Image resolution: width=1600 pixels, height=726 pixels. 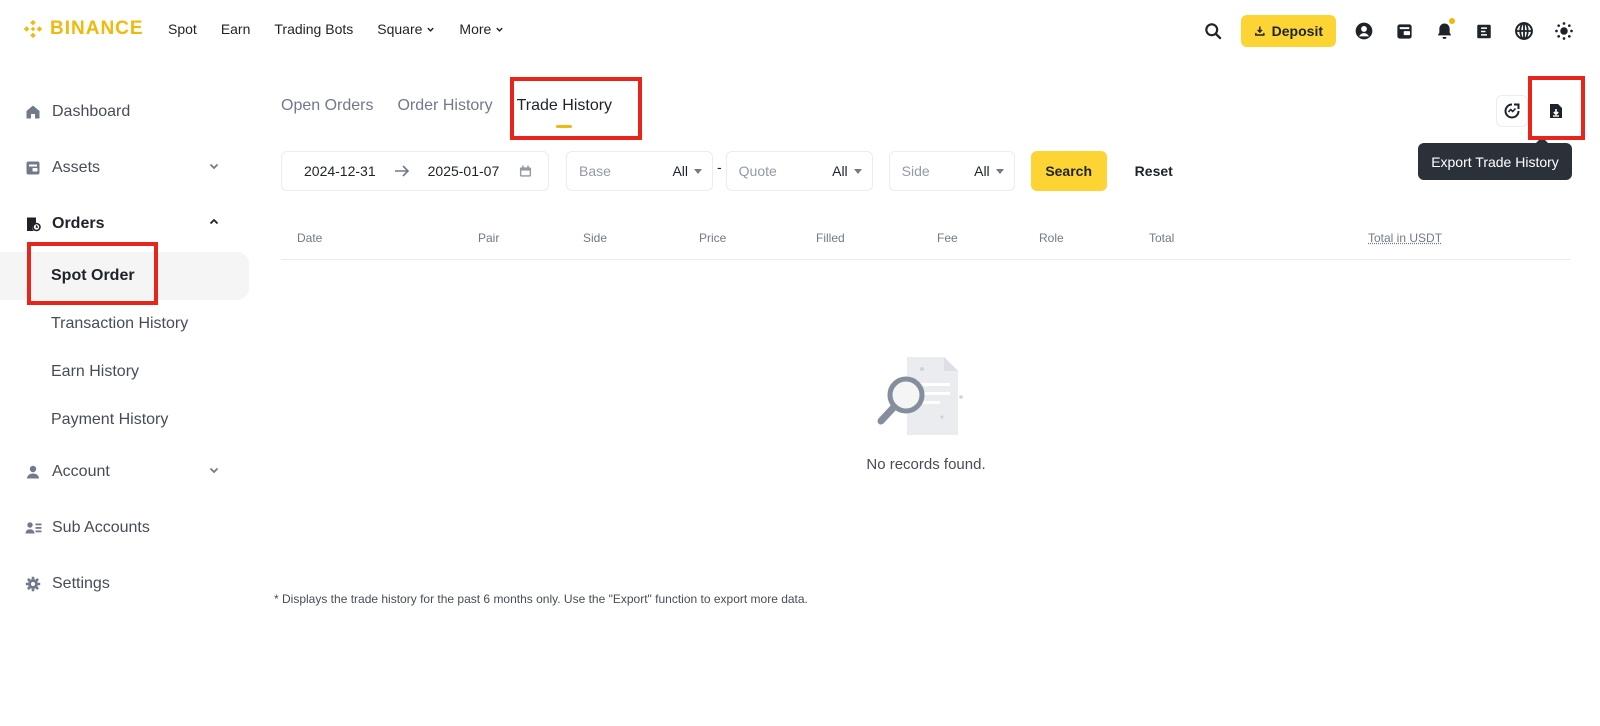 What do you see at coordinates (310, 238) in the screenshot?
I see `column-header-date: Date` at bounding box center [310, 238].